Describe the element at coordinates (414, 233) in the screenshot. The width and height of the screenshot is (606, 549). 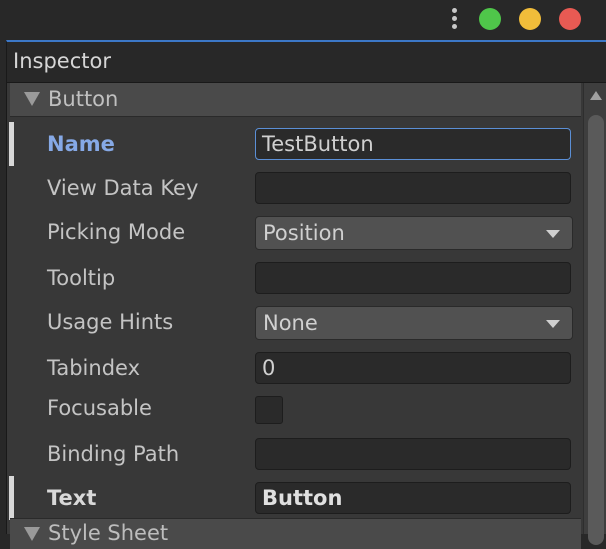
I see `picking-mode-dropdown: Position` at that location.